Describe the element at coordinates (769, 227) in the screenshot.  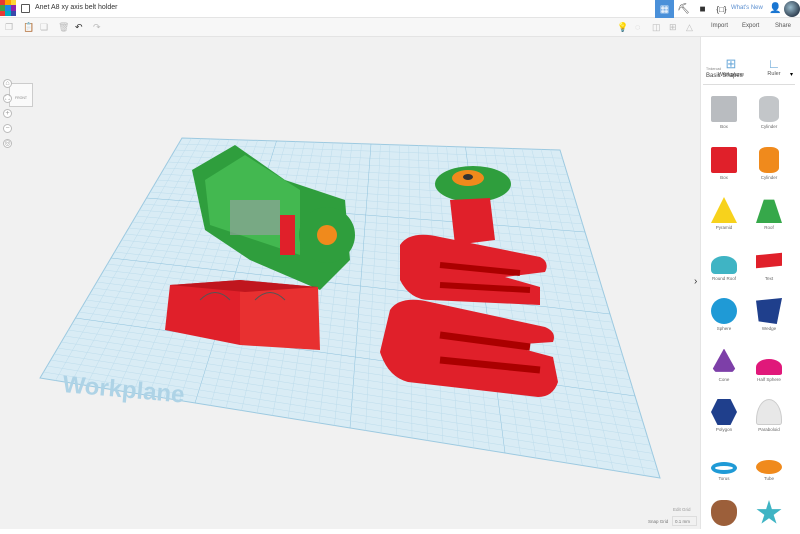
I see `shape-label: Roof` at that location.